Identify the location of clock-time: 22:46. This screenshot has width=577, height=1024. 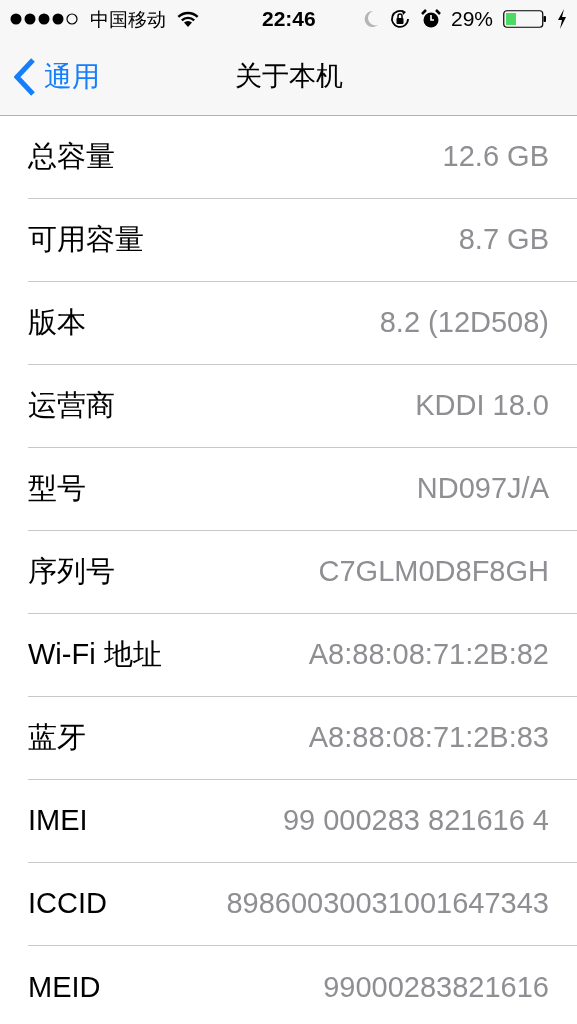
(289, 19).